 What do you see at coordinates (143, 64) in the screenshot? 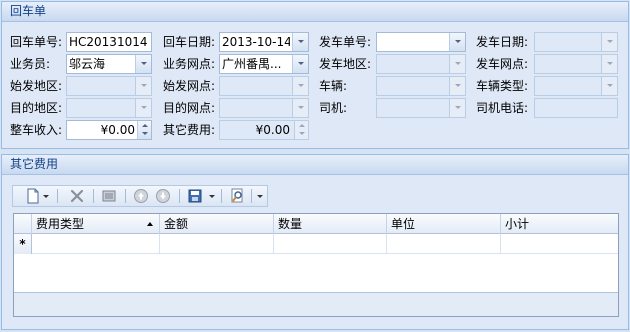
I see `salesman-dropdown-icon` at bounding box center [143, 64].